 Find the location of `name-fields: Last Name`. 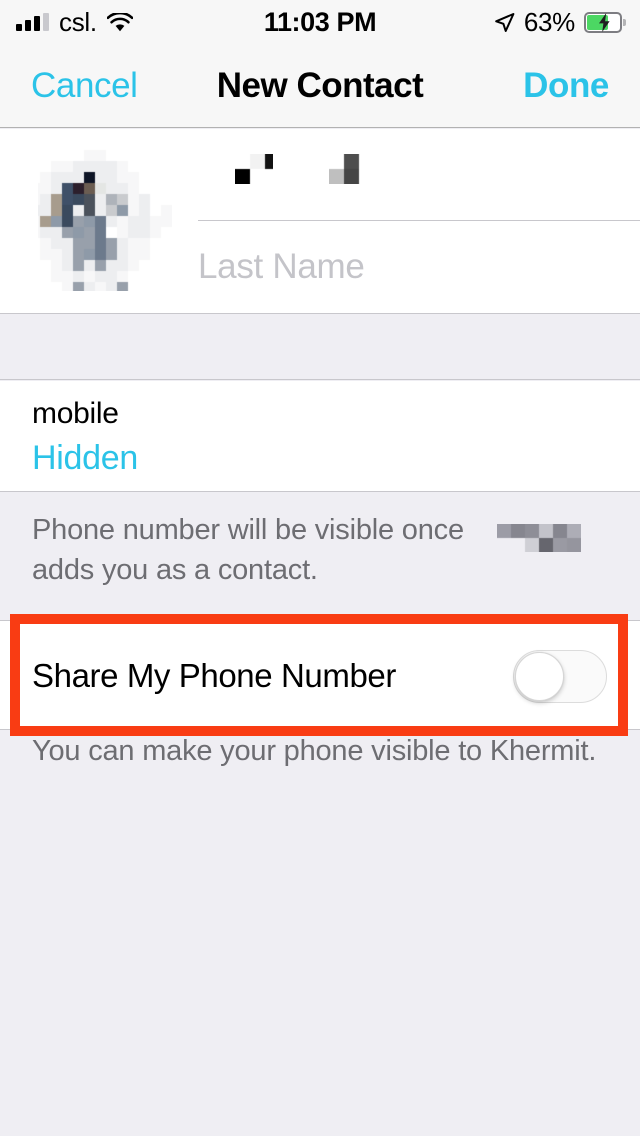

name-fields: Last Name is located at coordinates (419, 221).